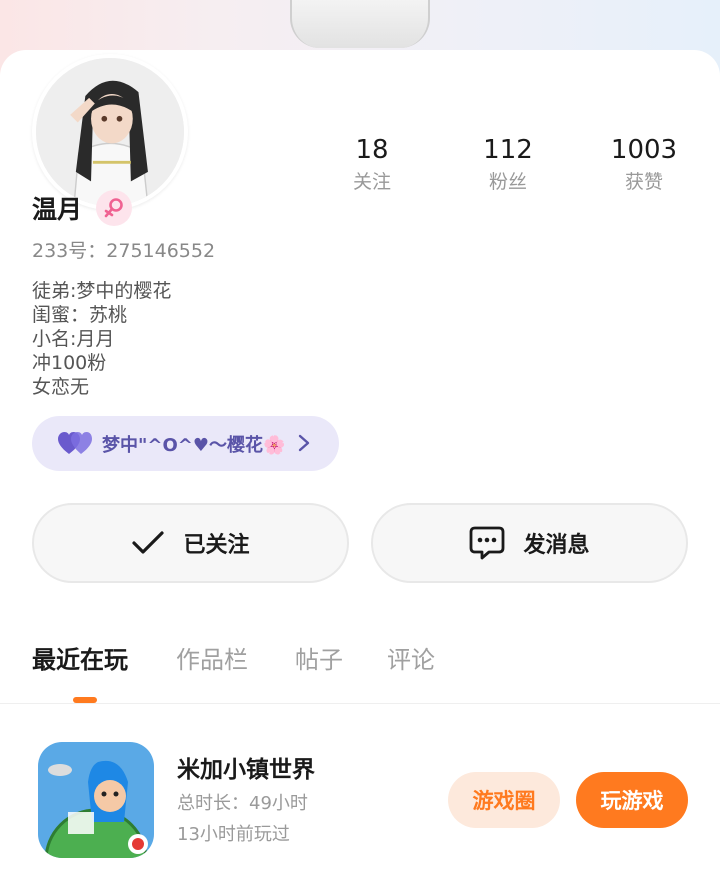 This screenshot has height=875, width=720. Describe the element at coordinates (61, 387) in the screenshot. I see `bio-line: 女恋无` at that location.